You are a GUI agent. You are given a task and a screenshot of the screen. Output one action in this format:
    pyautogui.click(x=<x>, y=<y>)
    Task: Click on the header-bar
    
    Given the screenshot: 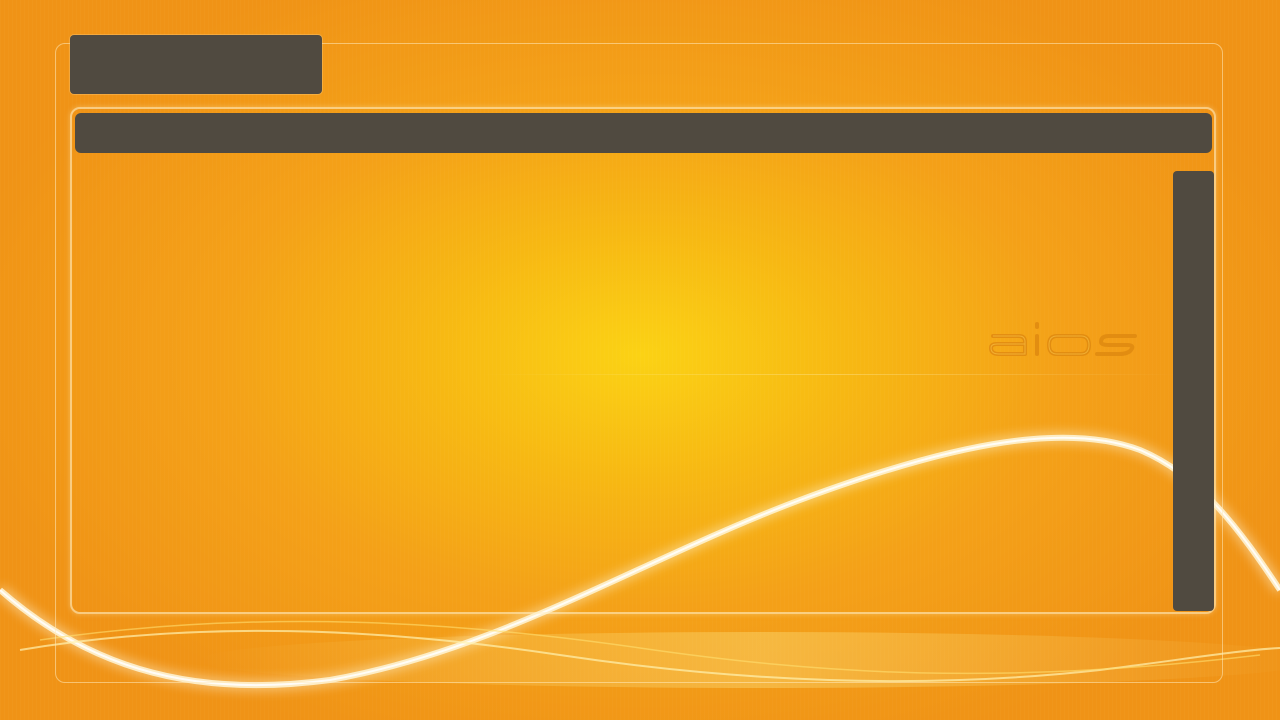 What is the action you would take?
    pyautogui.click(x=643, y=133)
    